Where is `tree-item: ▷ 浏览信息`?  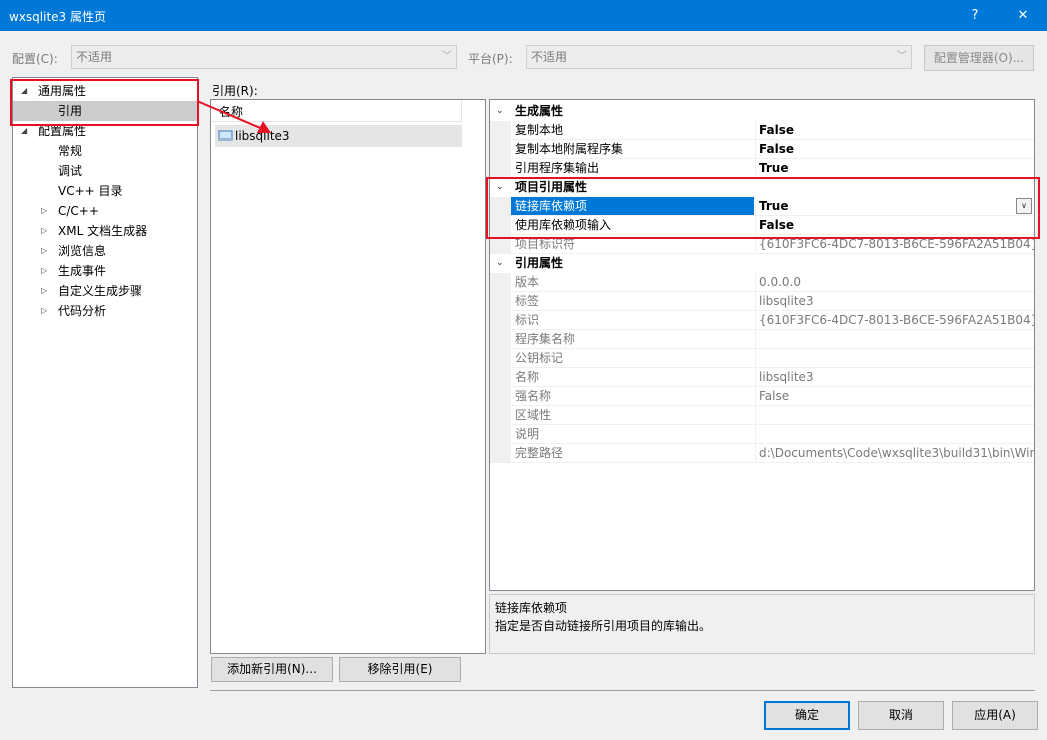 tree-item: ▷ 浏览信息 is located at coordinates (105, 251).